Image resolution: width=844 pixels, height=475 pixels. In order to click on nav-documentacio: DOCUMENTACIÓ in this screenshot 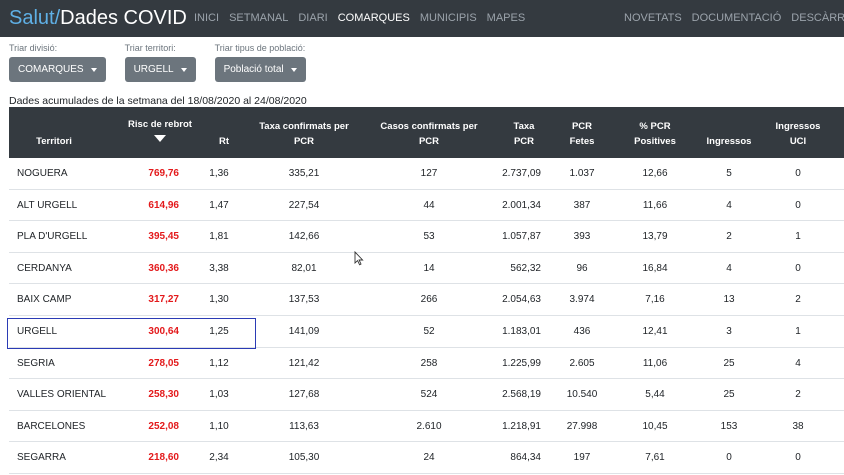, I will do `click(737, 18)`.